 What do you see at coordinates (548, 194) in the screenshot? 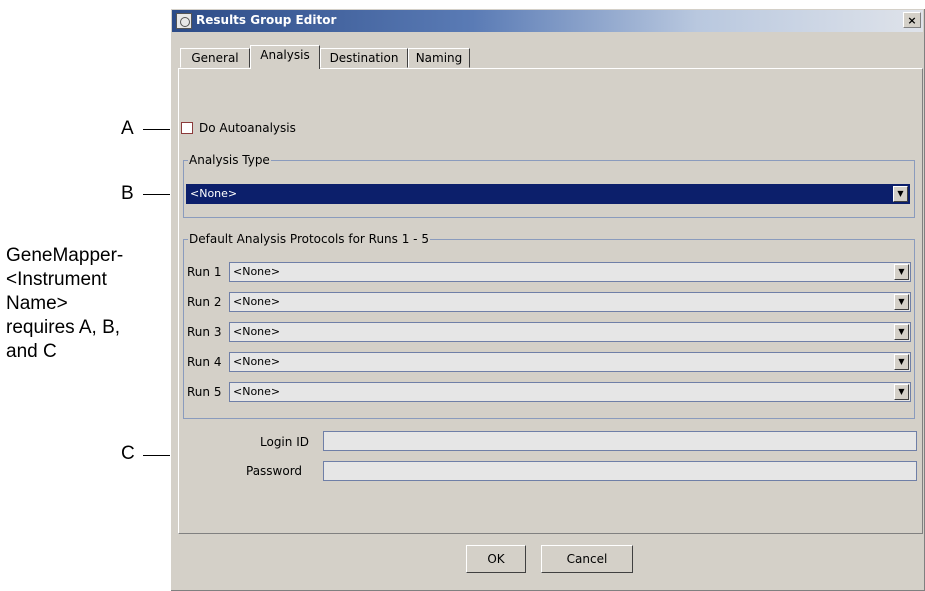
I see `analysis-type-dropdown: <None> ▼` at bounding box center [548, 194].